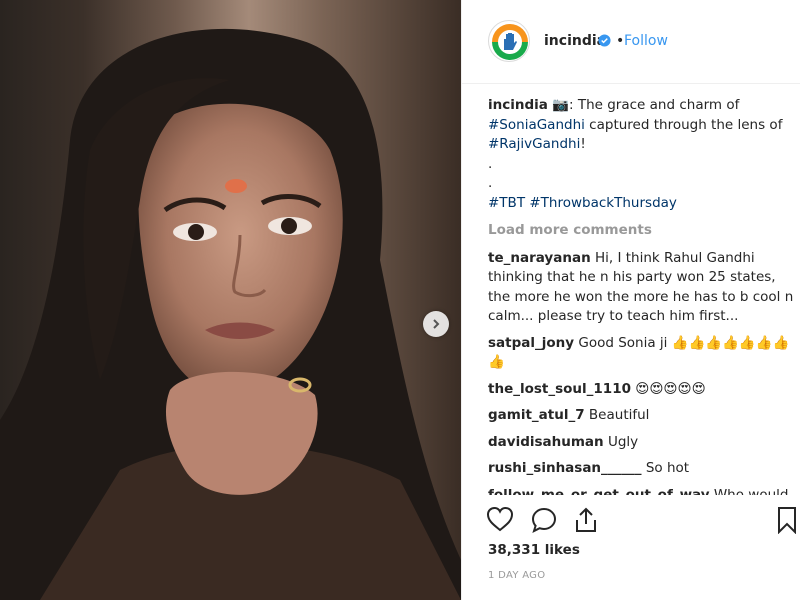 The image size is (800, 600). Describe the element at coordinates (517, 575) in the screenshot. I see `post-timestamp: 1 DAY AGO` at that location.